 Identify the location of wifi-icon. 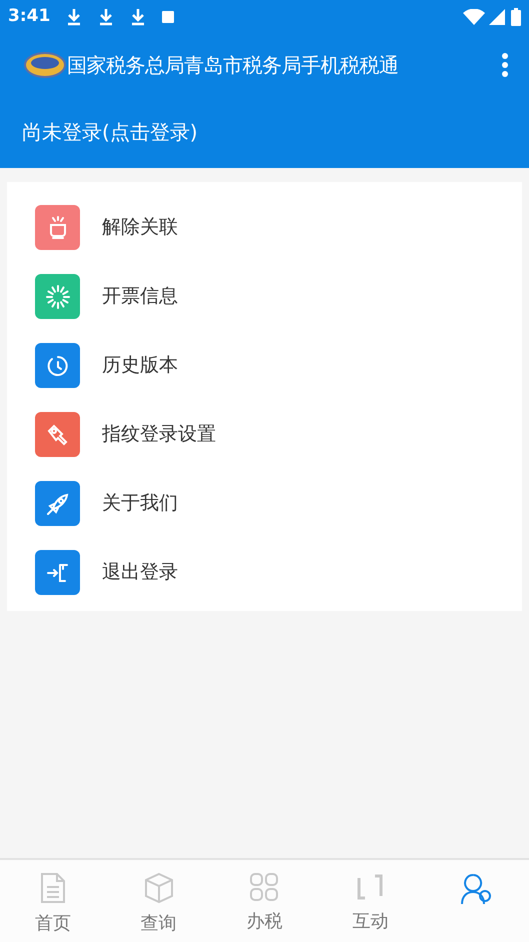
(474, 17).